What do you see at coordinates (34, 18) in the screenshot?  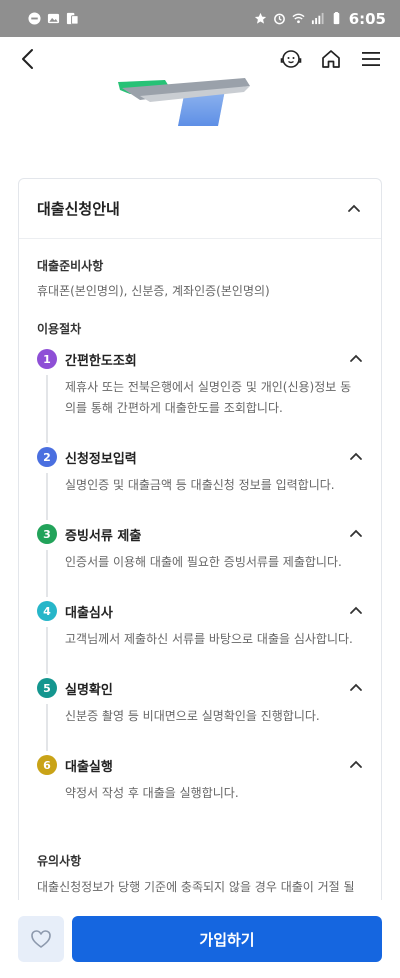 I see `minus-circle-icon` at bounding box center [34, 18].